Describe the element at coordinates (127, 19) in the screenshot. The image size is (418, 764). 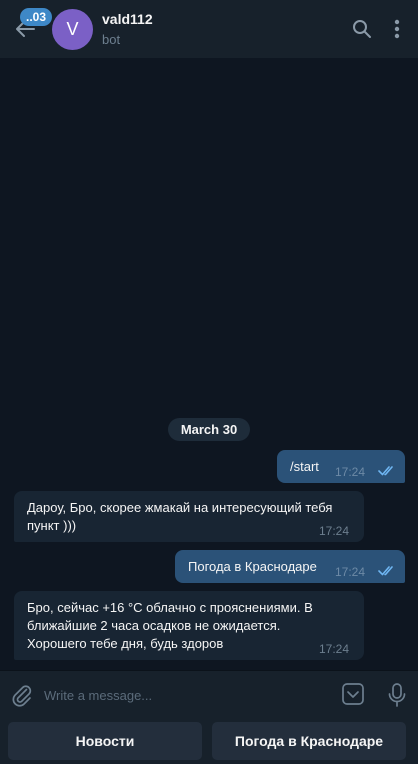
I see `chat-title: vald112` at that location.